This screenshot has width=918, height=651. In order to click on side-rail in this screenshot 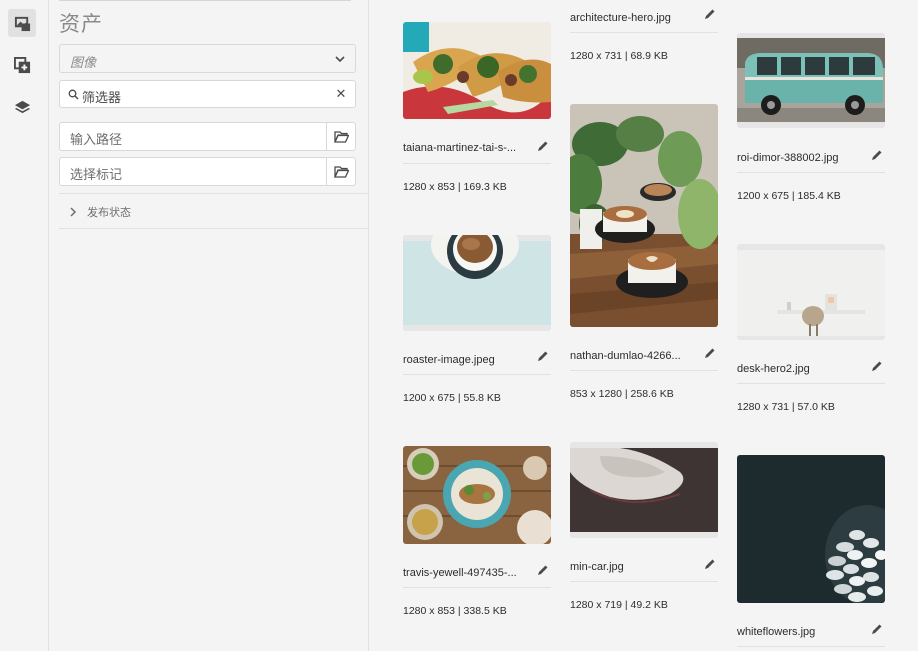, I will do `click(24, 325)`.